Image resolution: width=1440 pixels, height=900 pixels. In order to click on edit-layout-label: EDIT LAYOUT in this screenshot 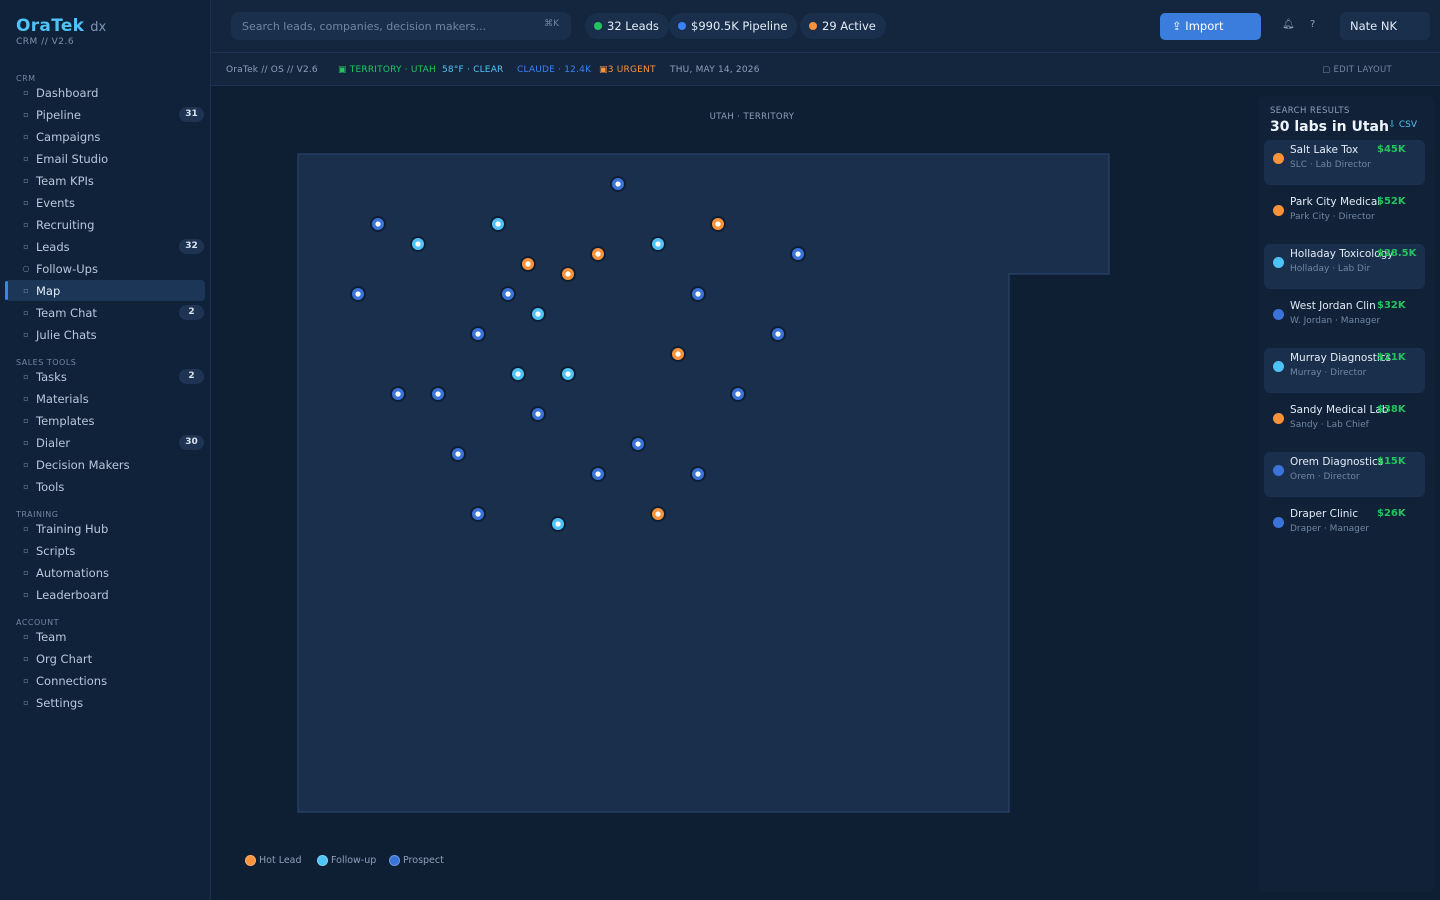, I will do `click(1362, 70)`.